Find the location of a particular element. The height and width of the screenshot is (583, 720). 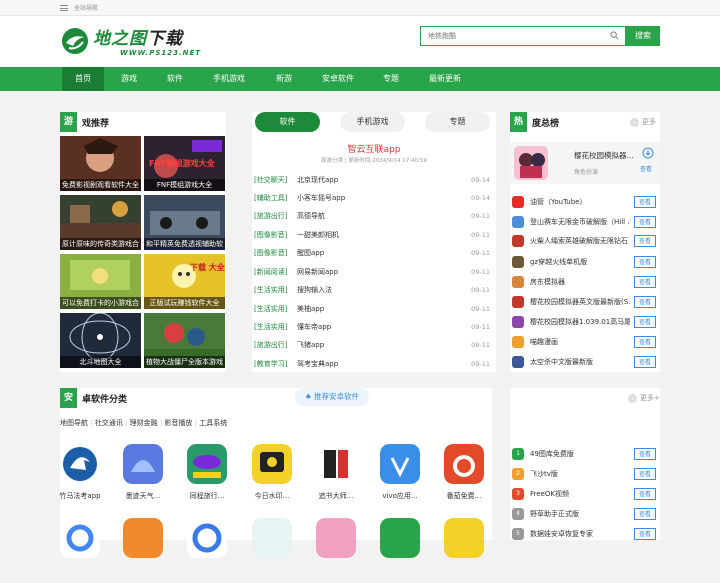

rank-row: 3 FreeOK视频 查看 is located at coordinates (585, 494).